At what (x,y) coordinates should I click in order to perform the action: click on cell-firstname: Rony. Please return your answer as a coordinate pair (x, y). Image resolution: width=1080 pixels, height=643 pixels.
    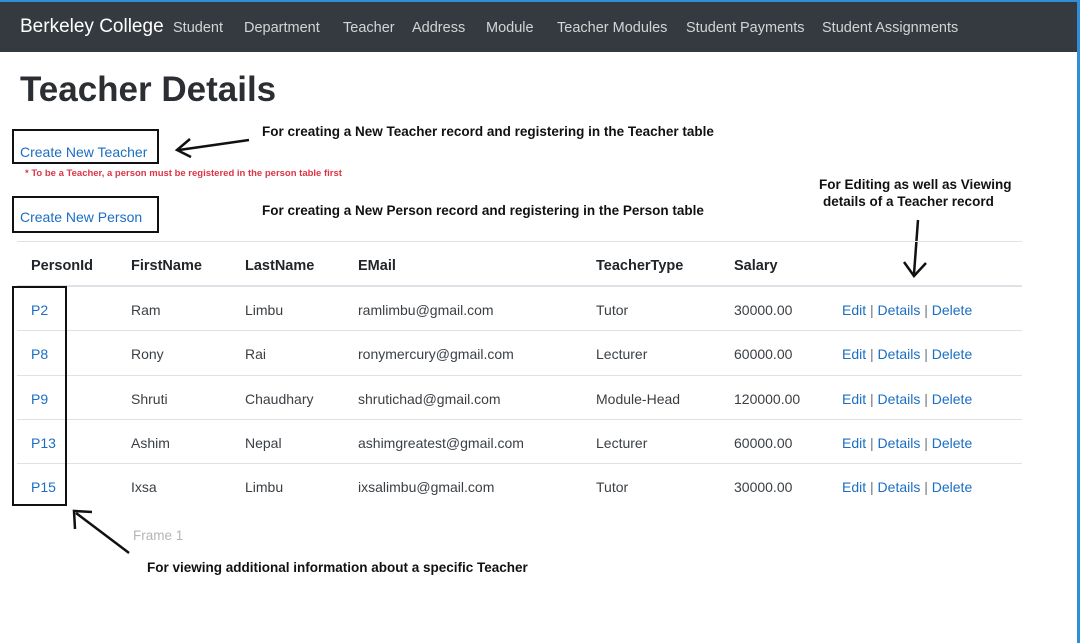
    Looking at the image, I should click on (147, 354).